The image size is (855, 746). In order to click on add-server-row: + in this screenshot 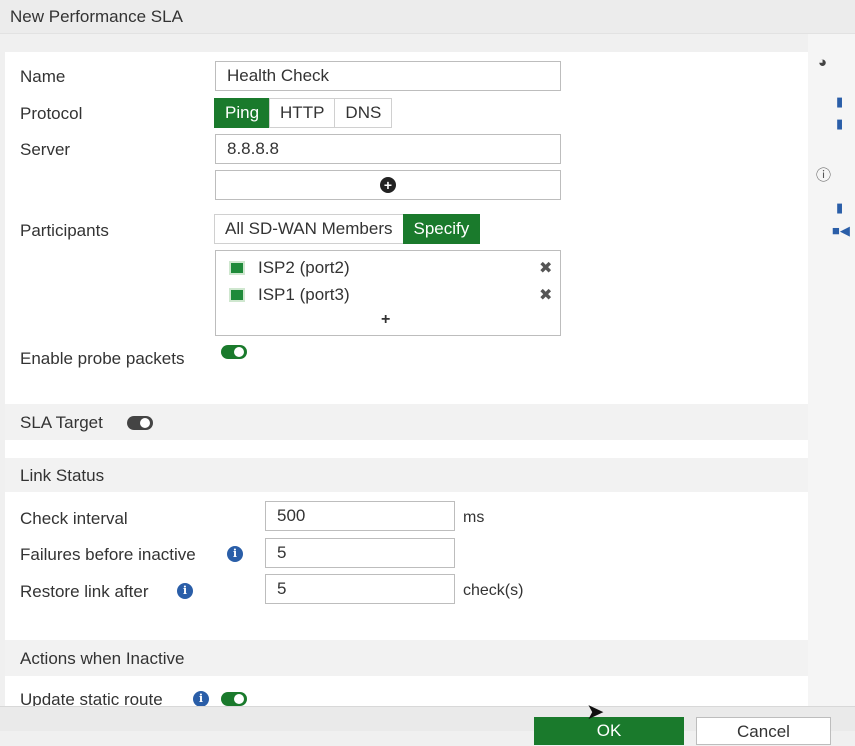, I will do `click(388, 185)`.